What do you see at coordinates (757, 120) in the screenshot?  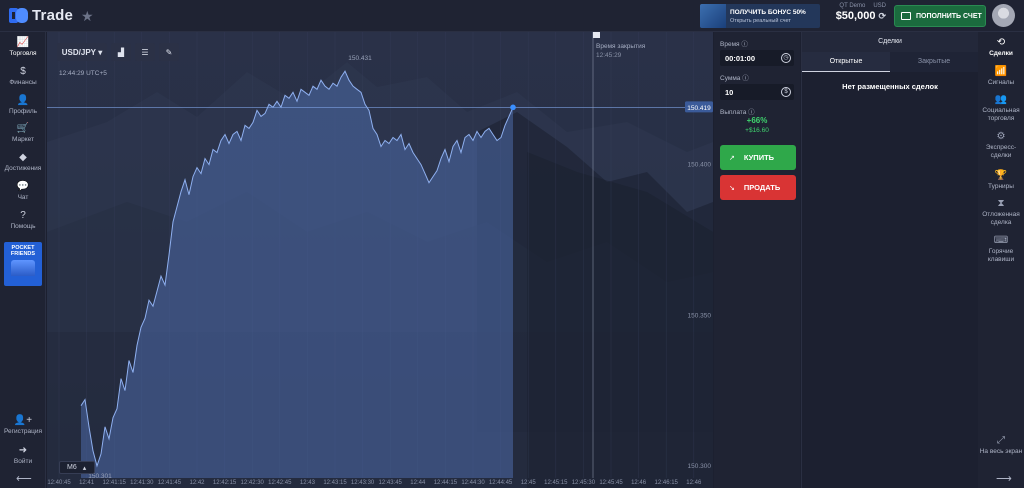 I see `payout-percent: +66%` at bounding box center [757, 120].